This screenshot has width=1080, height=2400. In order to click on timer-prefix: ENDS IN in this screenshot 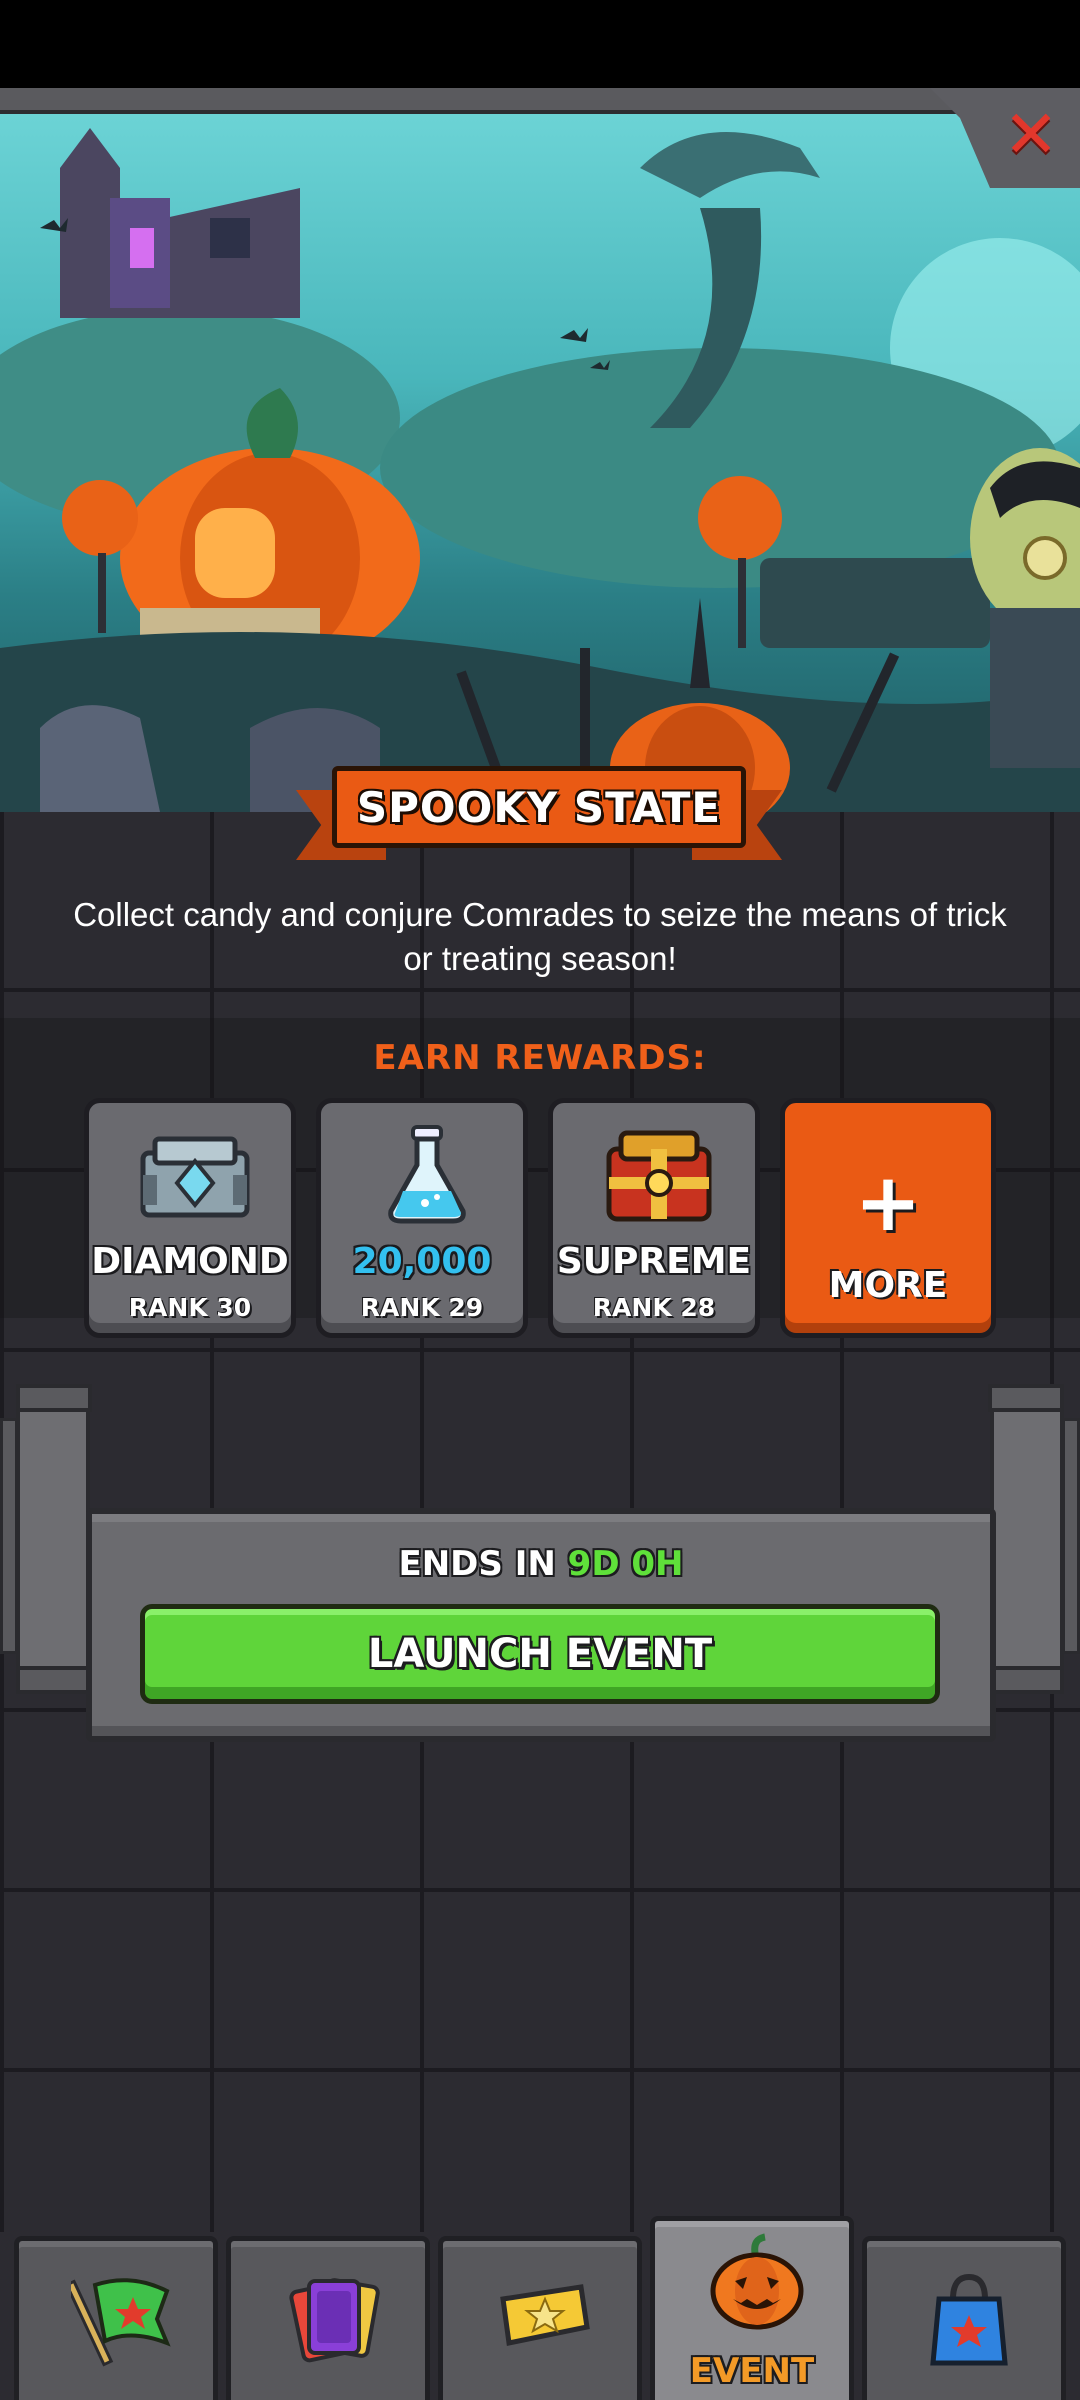, I will do `click(477, 1564)`.